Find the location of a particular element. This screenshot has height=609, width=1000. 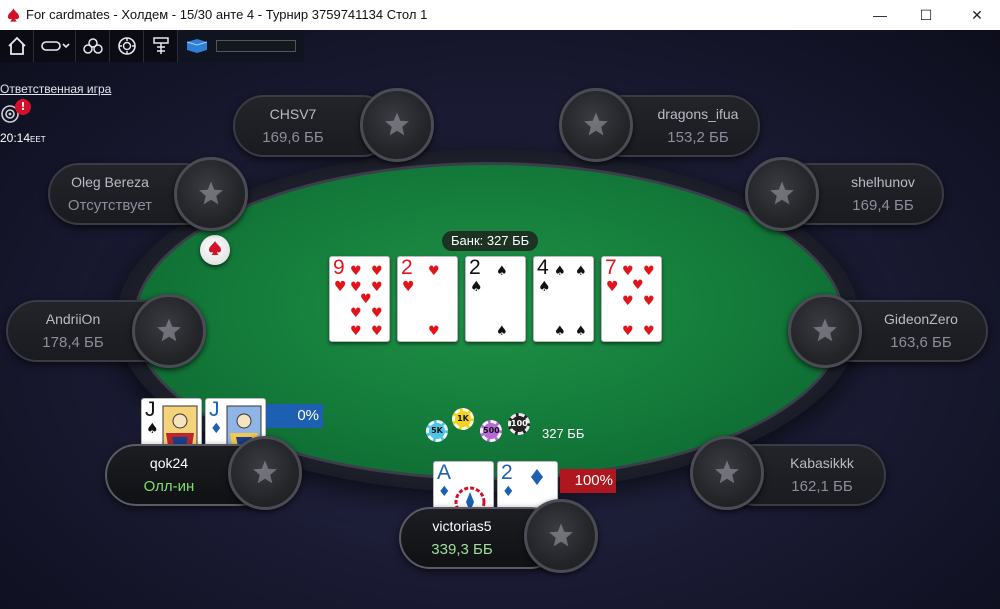

clock: 20:14EET is located at coordinates (23, 138).